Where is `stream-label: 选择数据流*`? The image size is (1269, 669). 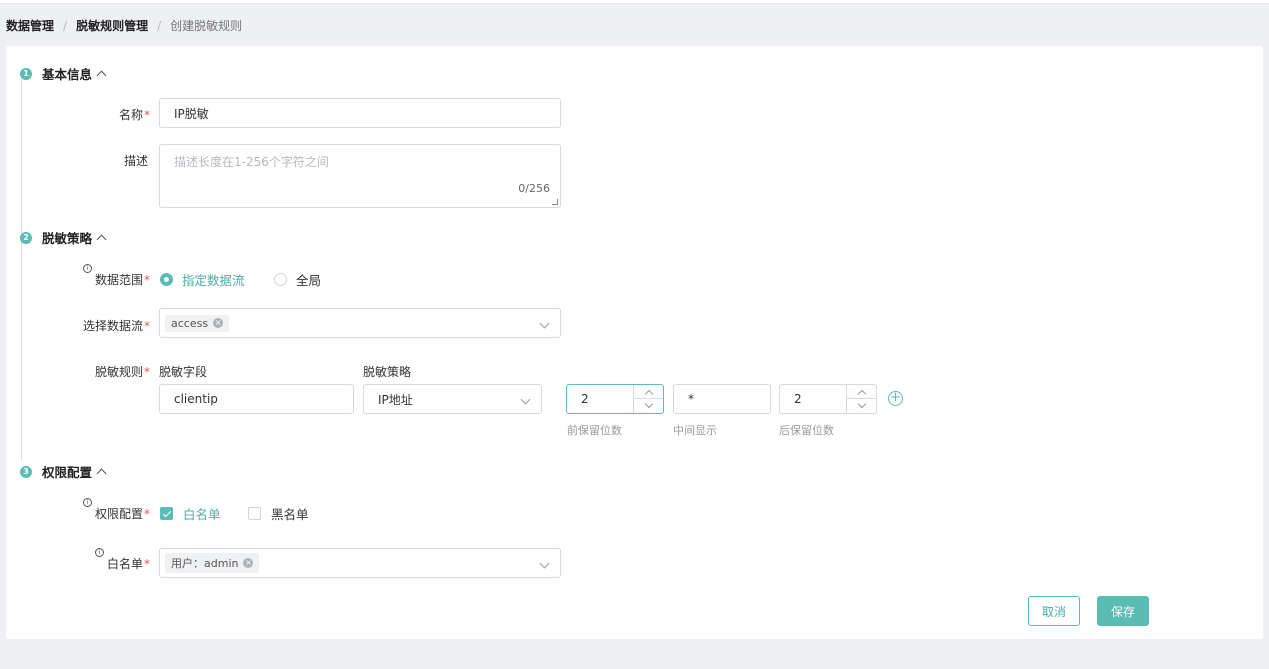 stream-label: 选择数据流* is located at coordinates (116, 326).